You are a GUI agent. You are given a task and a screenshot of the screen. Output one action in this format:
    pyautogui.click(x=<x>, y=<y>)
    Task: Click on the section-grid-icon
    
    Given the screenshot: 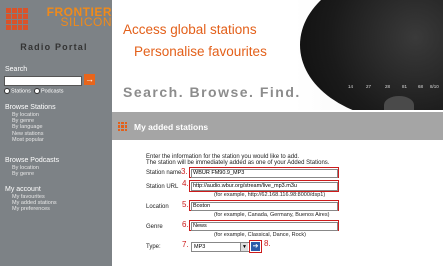 What is the action you would take?
    pyautogui.click(x=122, y=126)
    